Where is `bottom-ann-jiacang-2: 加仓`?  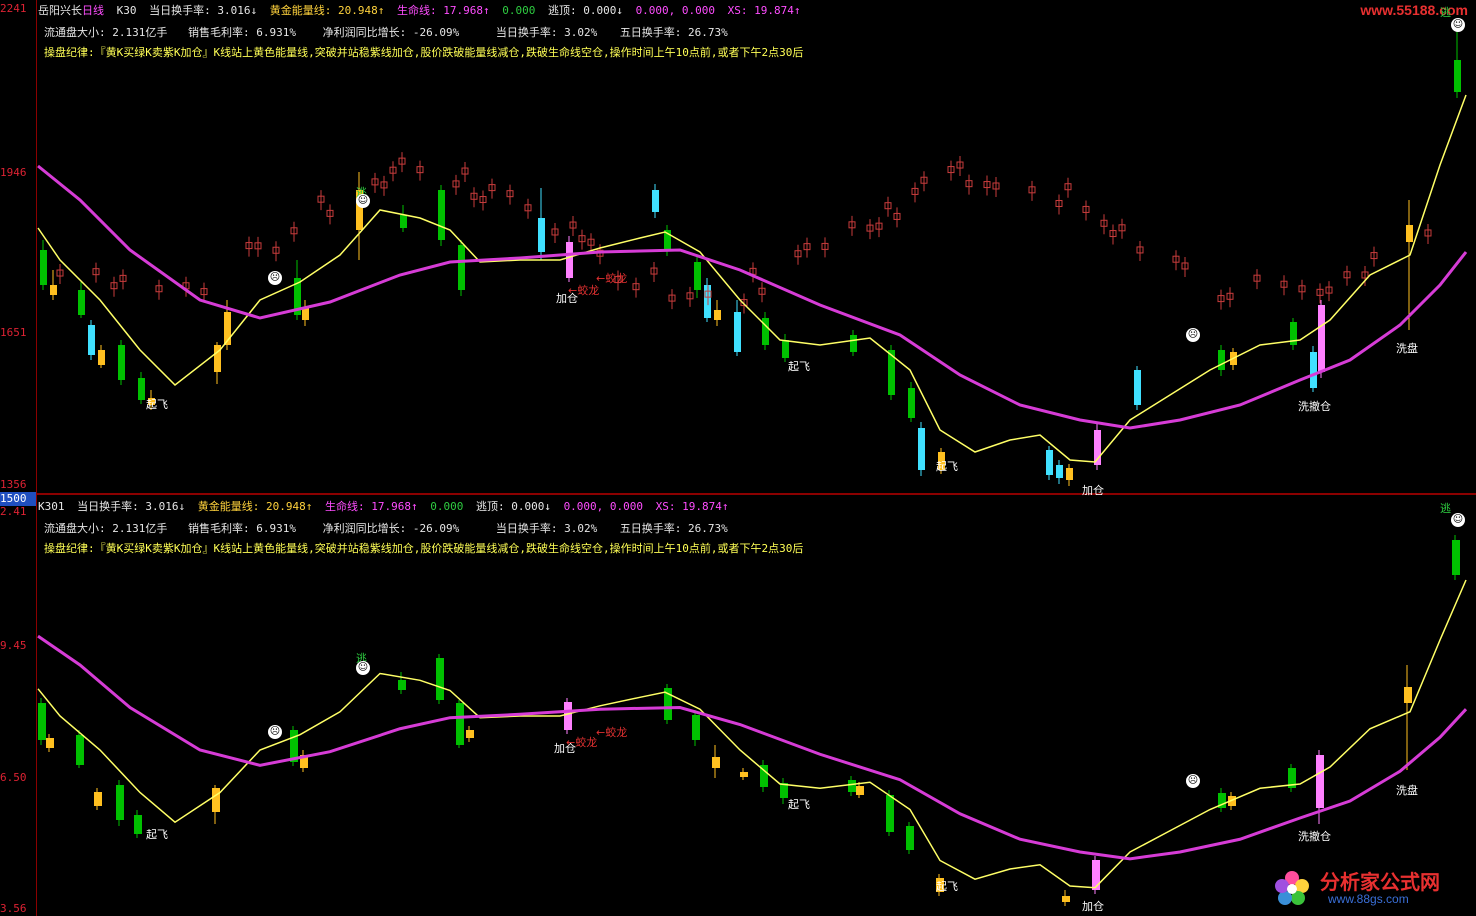 bottom-ann-jiacang-2: 加仓 is located at coordinates (1093, 906).